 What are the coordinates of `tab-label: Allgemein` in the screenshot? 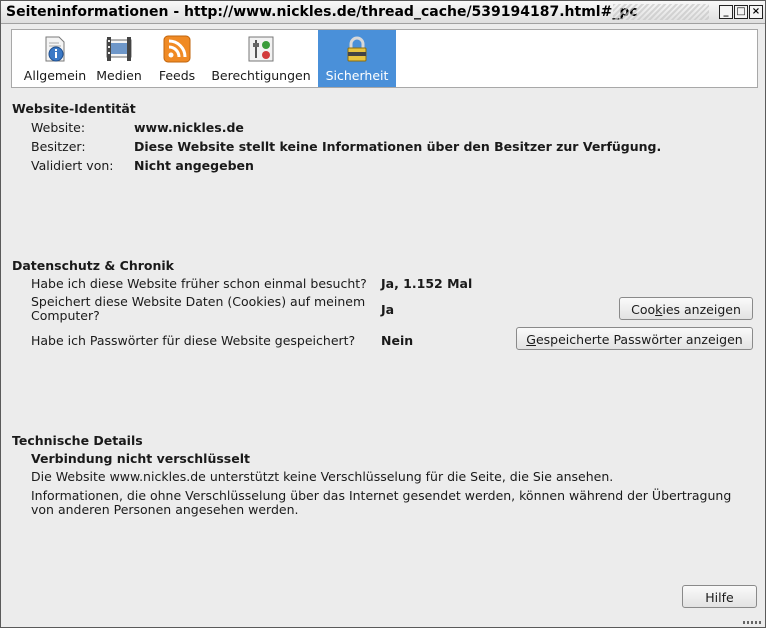 It's located at (55, 75).